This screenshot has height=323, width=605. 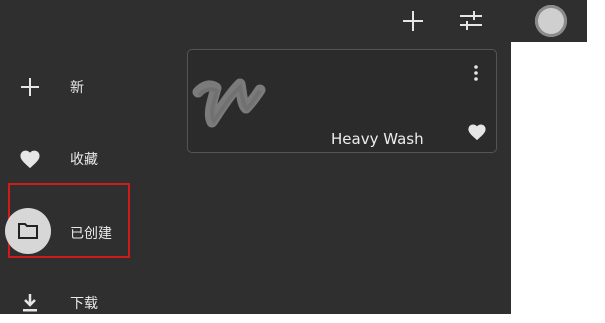 What do you see at coordinates (229, 103) in the screenshot?
I see `brush-stroke-preview` at bounding box center [229, 103].